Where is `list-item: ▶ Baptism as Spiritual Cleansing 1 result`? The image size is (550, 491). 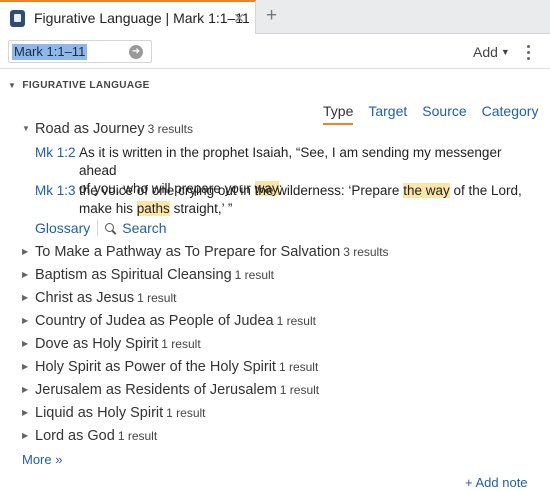 list-item: ▶ Baptism as Spiritual Cleansing 1 result is located at coordinates (148, 275).